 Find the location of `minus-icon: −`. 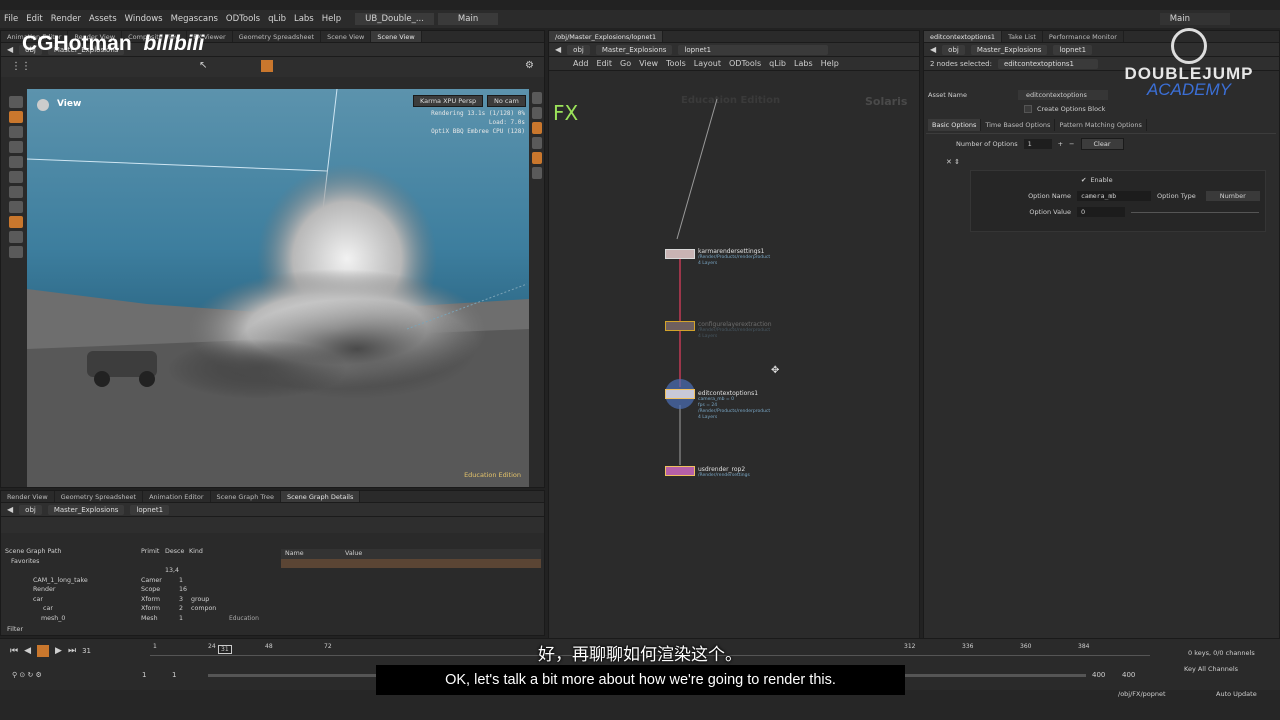

minus-icon: − is located at coordinates (1071, 144).